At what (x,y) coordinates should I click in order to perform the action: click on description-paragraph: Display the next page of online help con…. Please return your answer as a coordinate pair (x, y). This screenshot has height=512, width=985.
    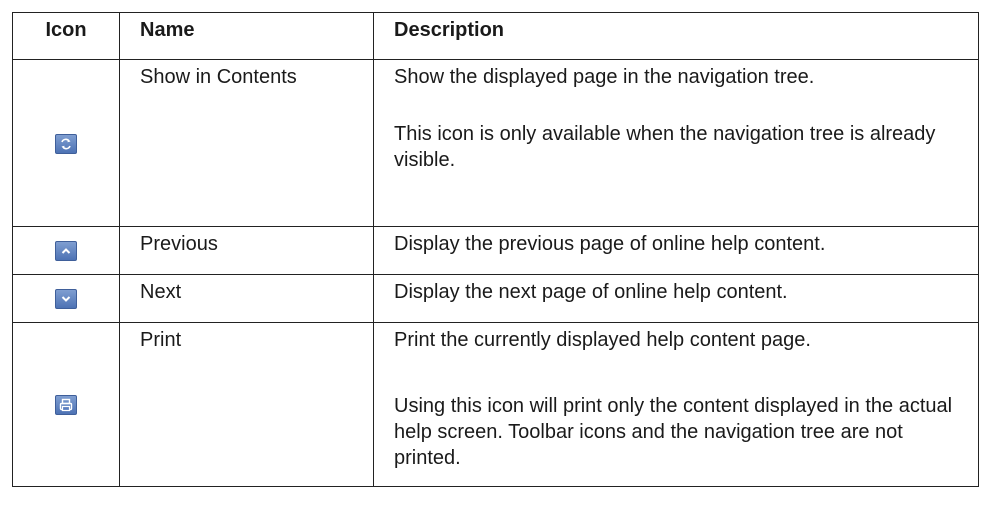
    Looking at the image, I should click on (591, 292).